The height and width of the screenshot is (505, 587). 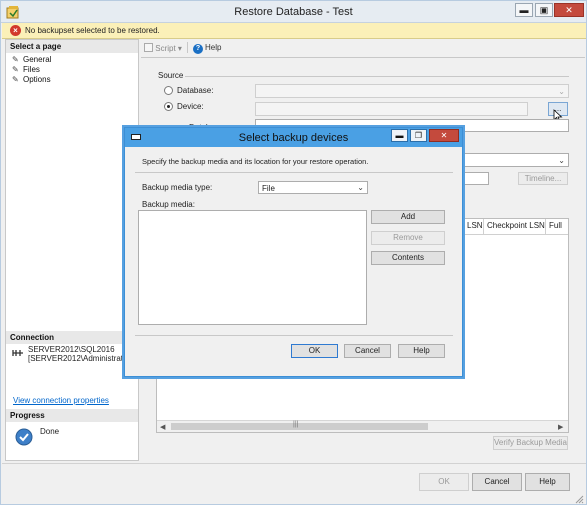 What do you see at coordinates (391, 109) in the screenshot?
I see `device-path-field` at bounding box center [391, 109].